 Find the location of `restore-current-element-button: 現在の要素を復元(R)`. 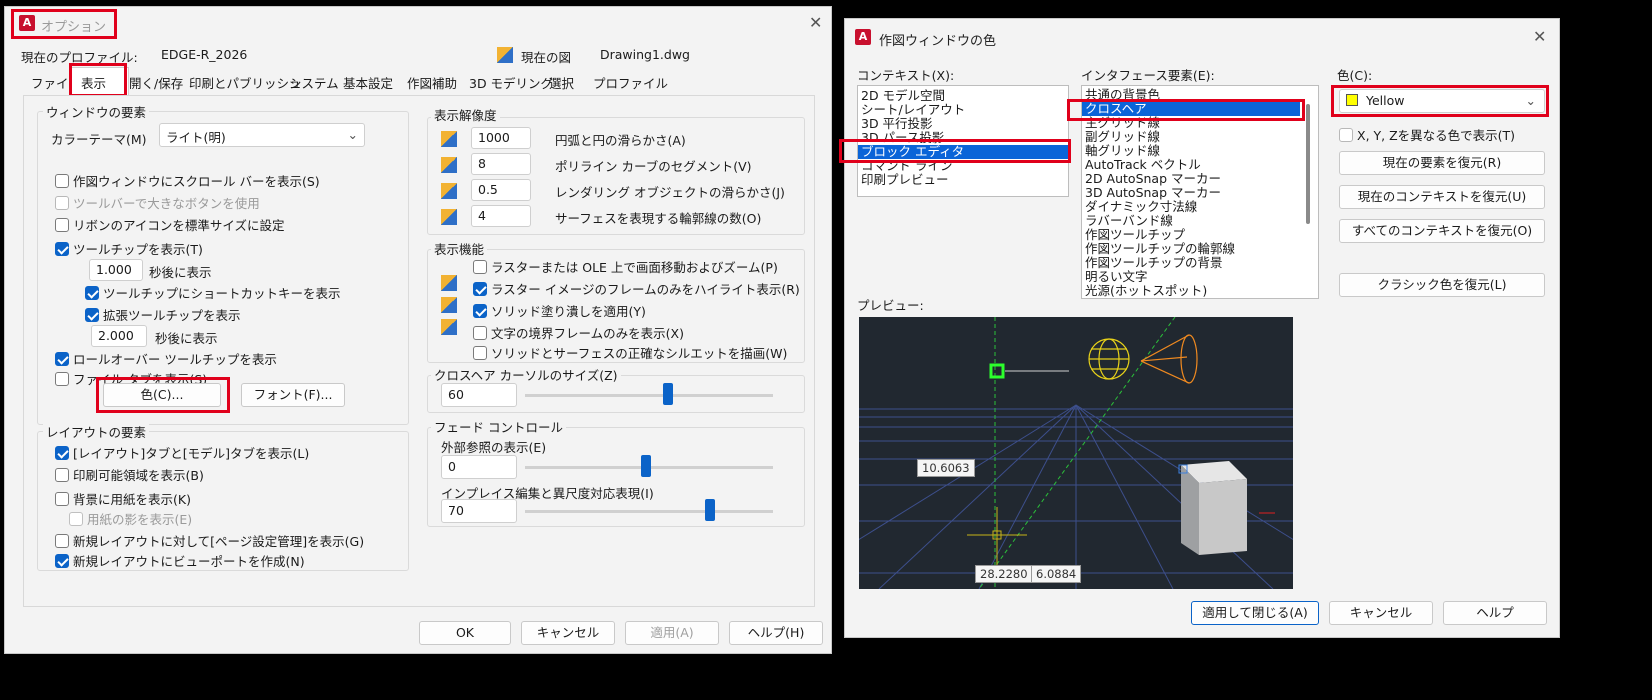

restore-current-element-button: 現在の要素を復元(R) is located at coordinates (1442, 163).